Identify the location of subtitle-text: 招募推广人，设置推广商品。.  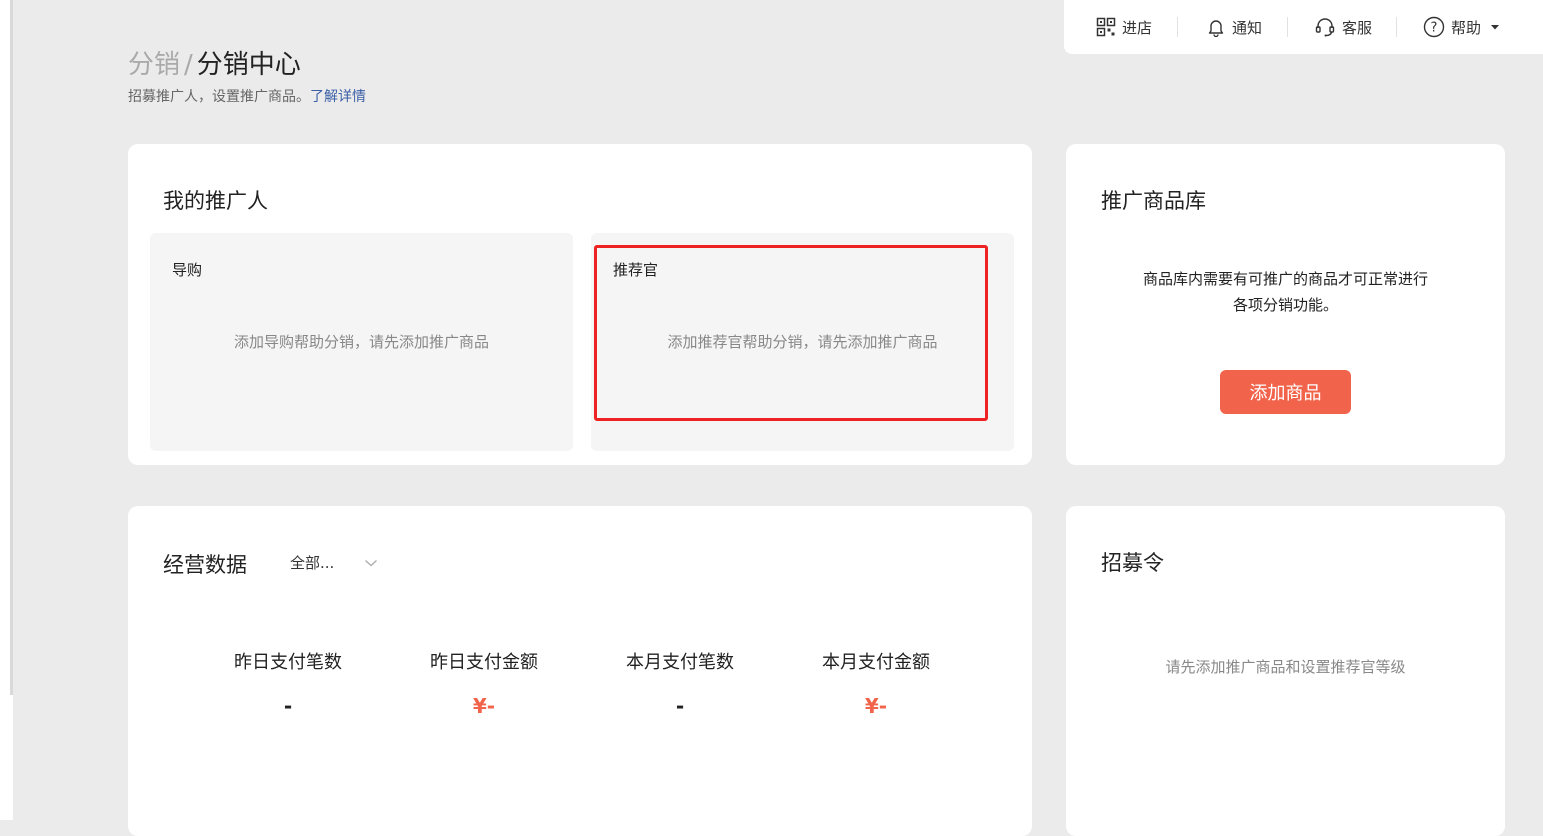
(219, 97).